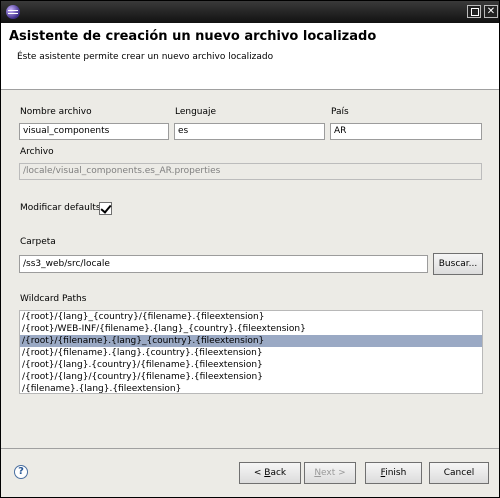 This screenshot has height=498, width=500. Describe the element at coordinates (53, 299) in the screenshot. I see `wildcard-paths-label: Wildcard Paths` at that location.